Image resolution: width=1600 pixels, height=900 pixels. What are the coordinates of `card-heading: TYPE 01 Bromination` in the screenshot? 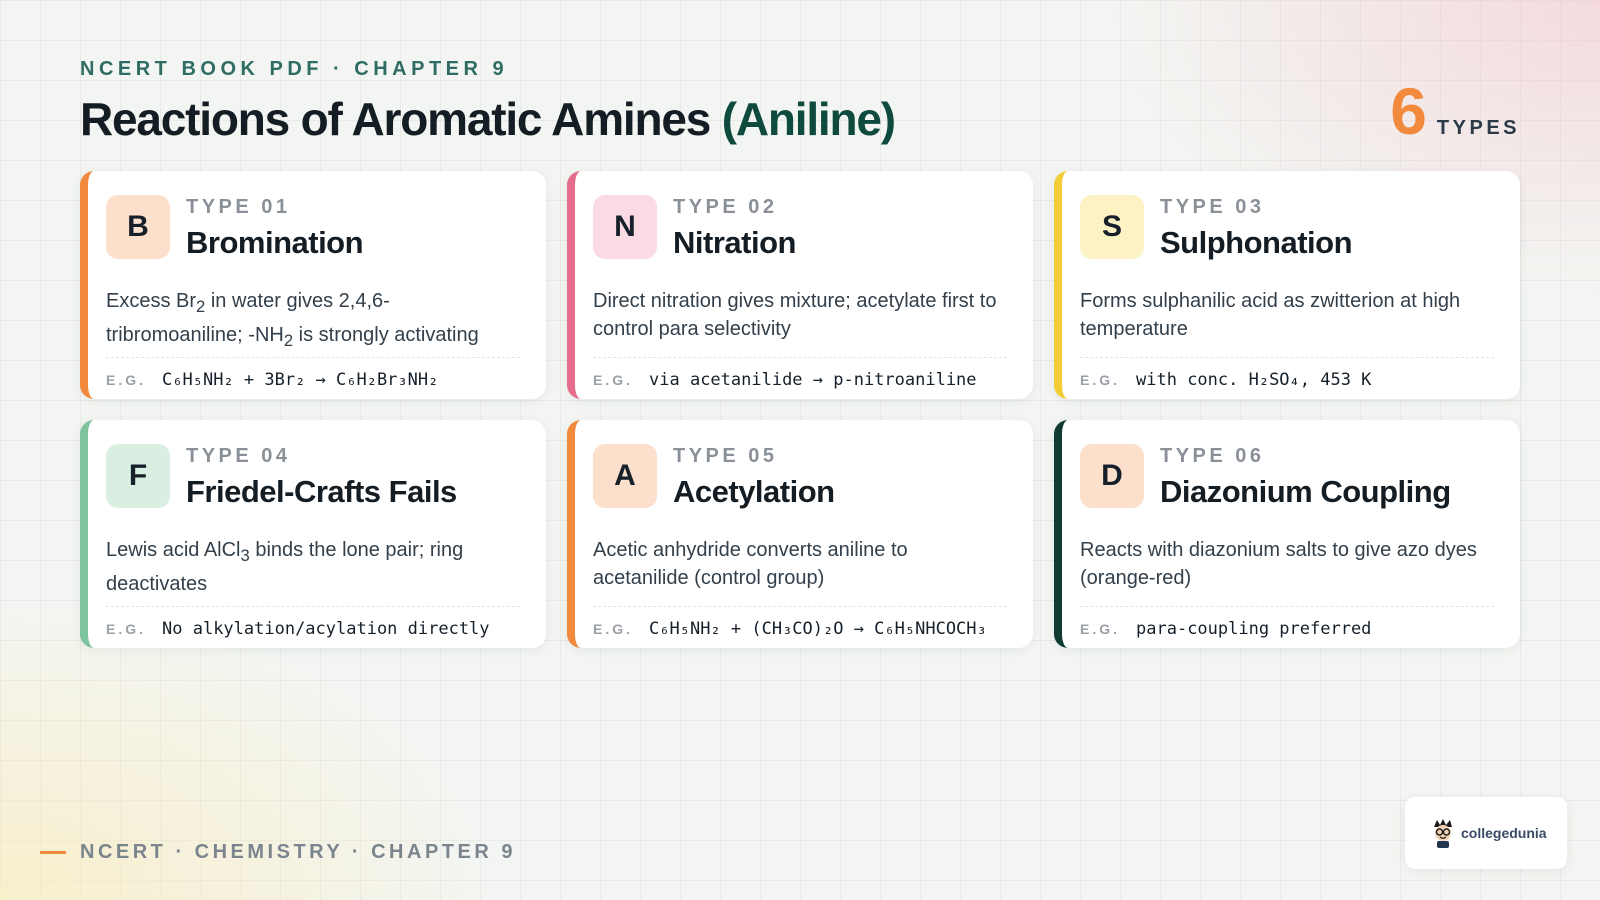 It's located at (275, 228).